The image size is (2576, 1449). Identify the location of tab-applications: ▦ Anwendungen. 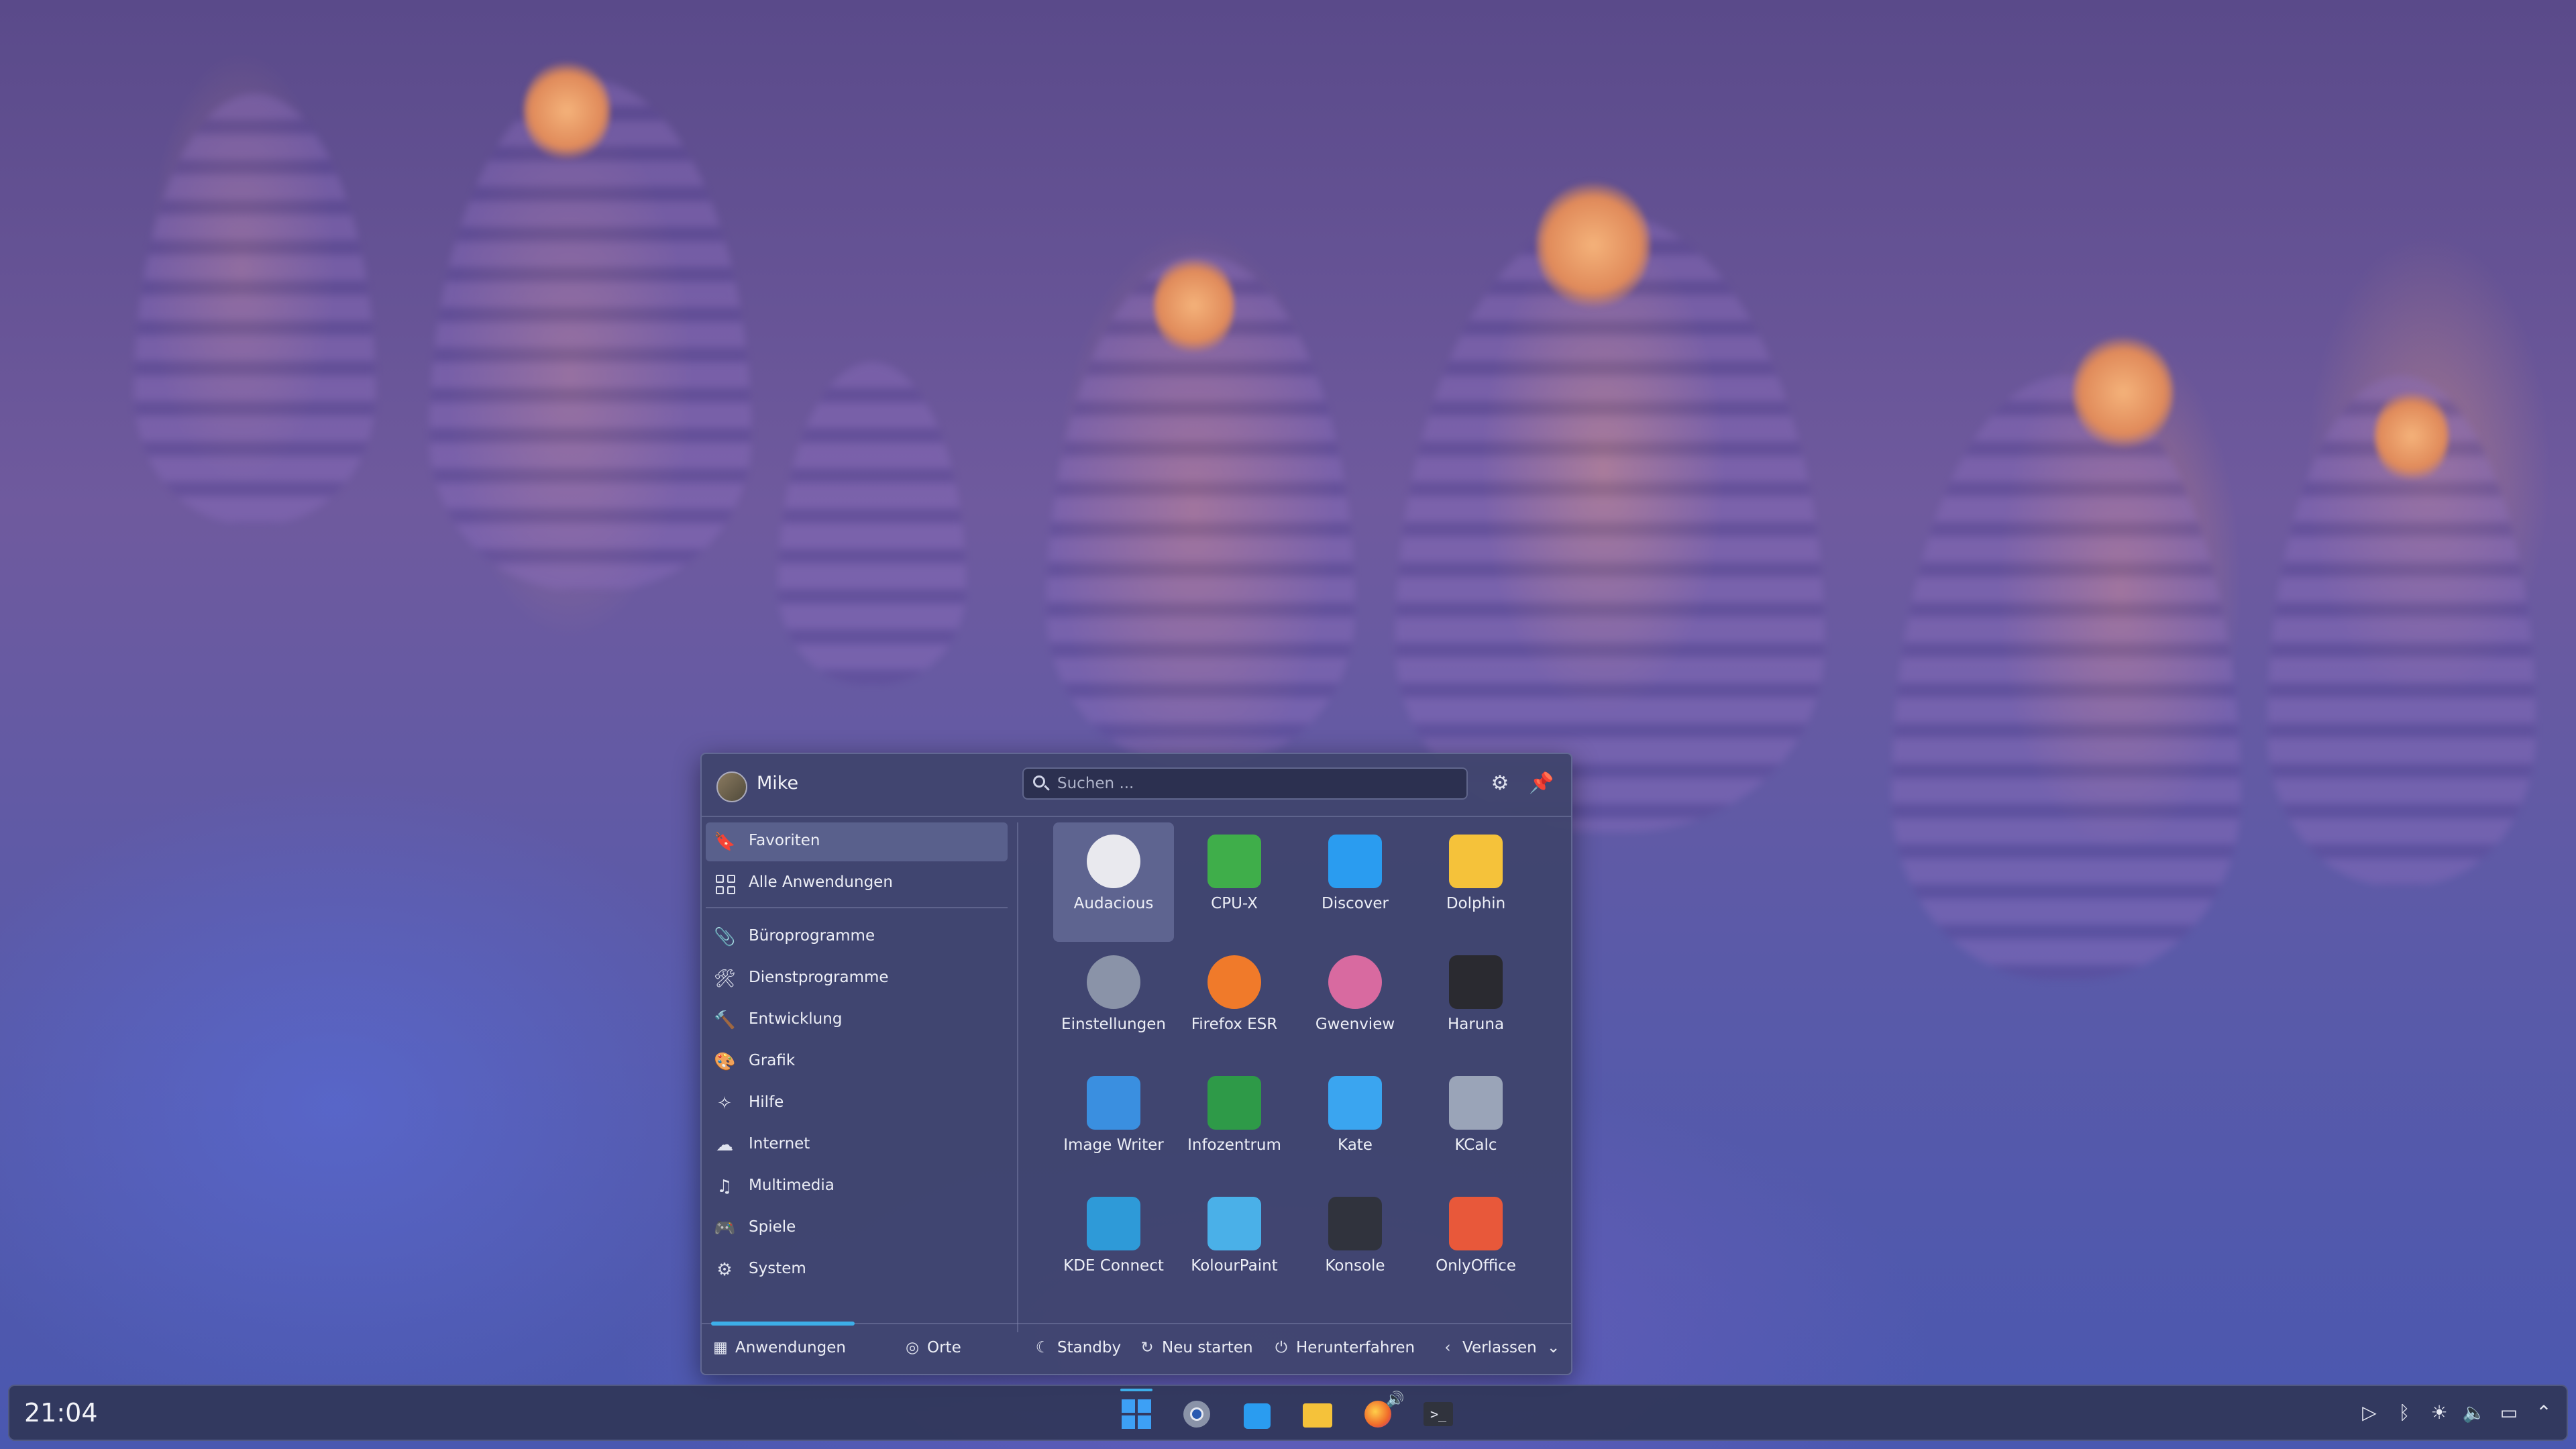
(778, 1347).